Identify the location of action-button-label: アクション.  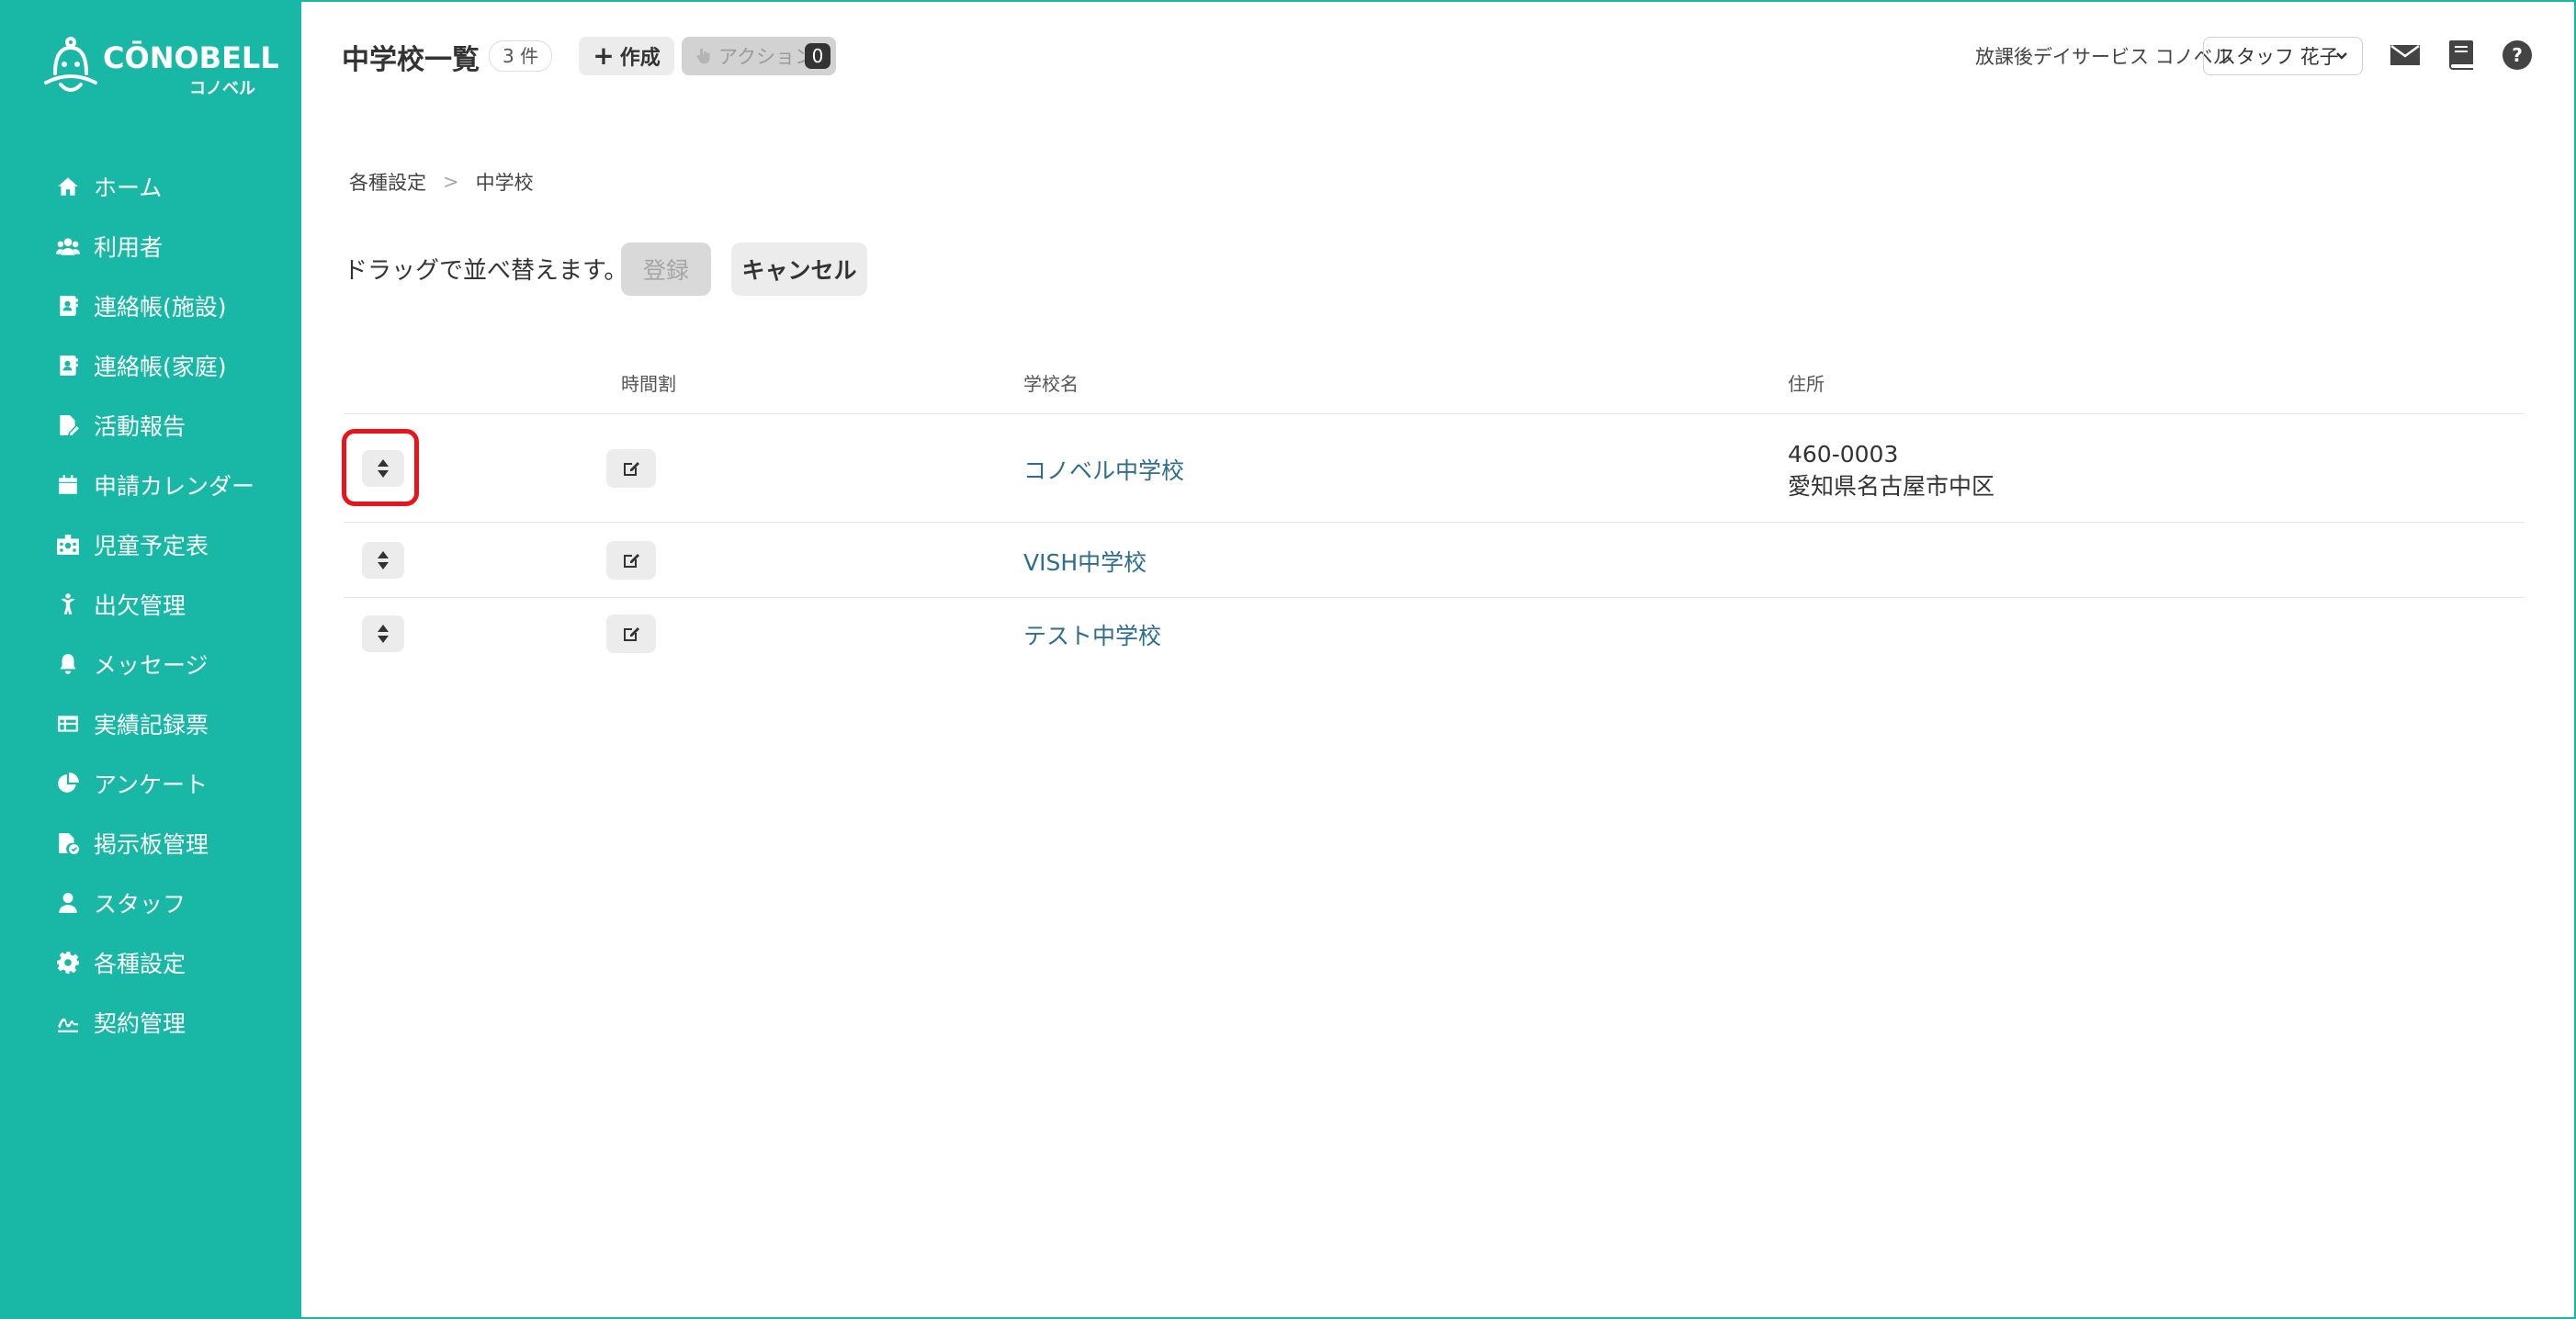
(766, 57).